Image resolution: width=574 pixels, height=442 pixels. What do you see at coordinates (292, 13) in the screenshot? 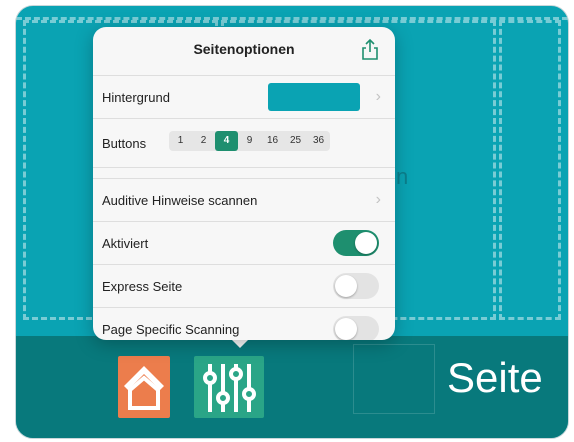
I see `top-divider` at bounding box center [292, 13].